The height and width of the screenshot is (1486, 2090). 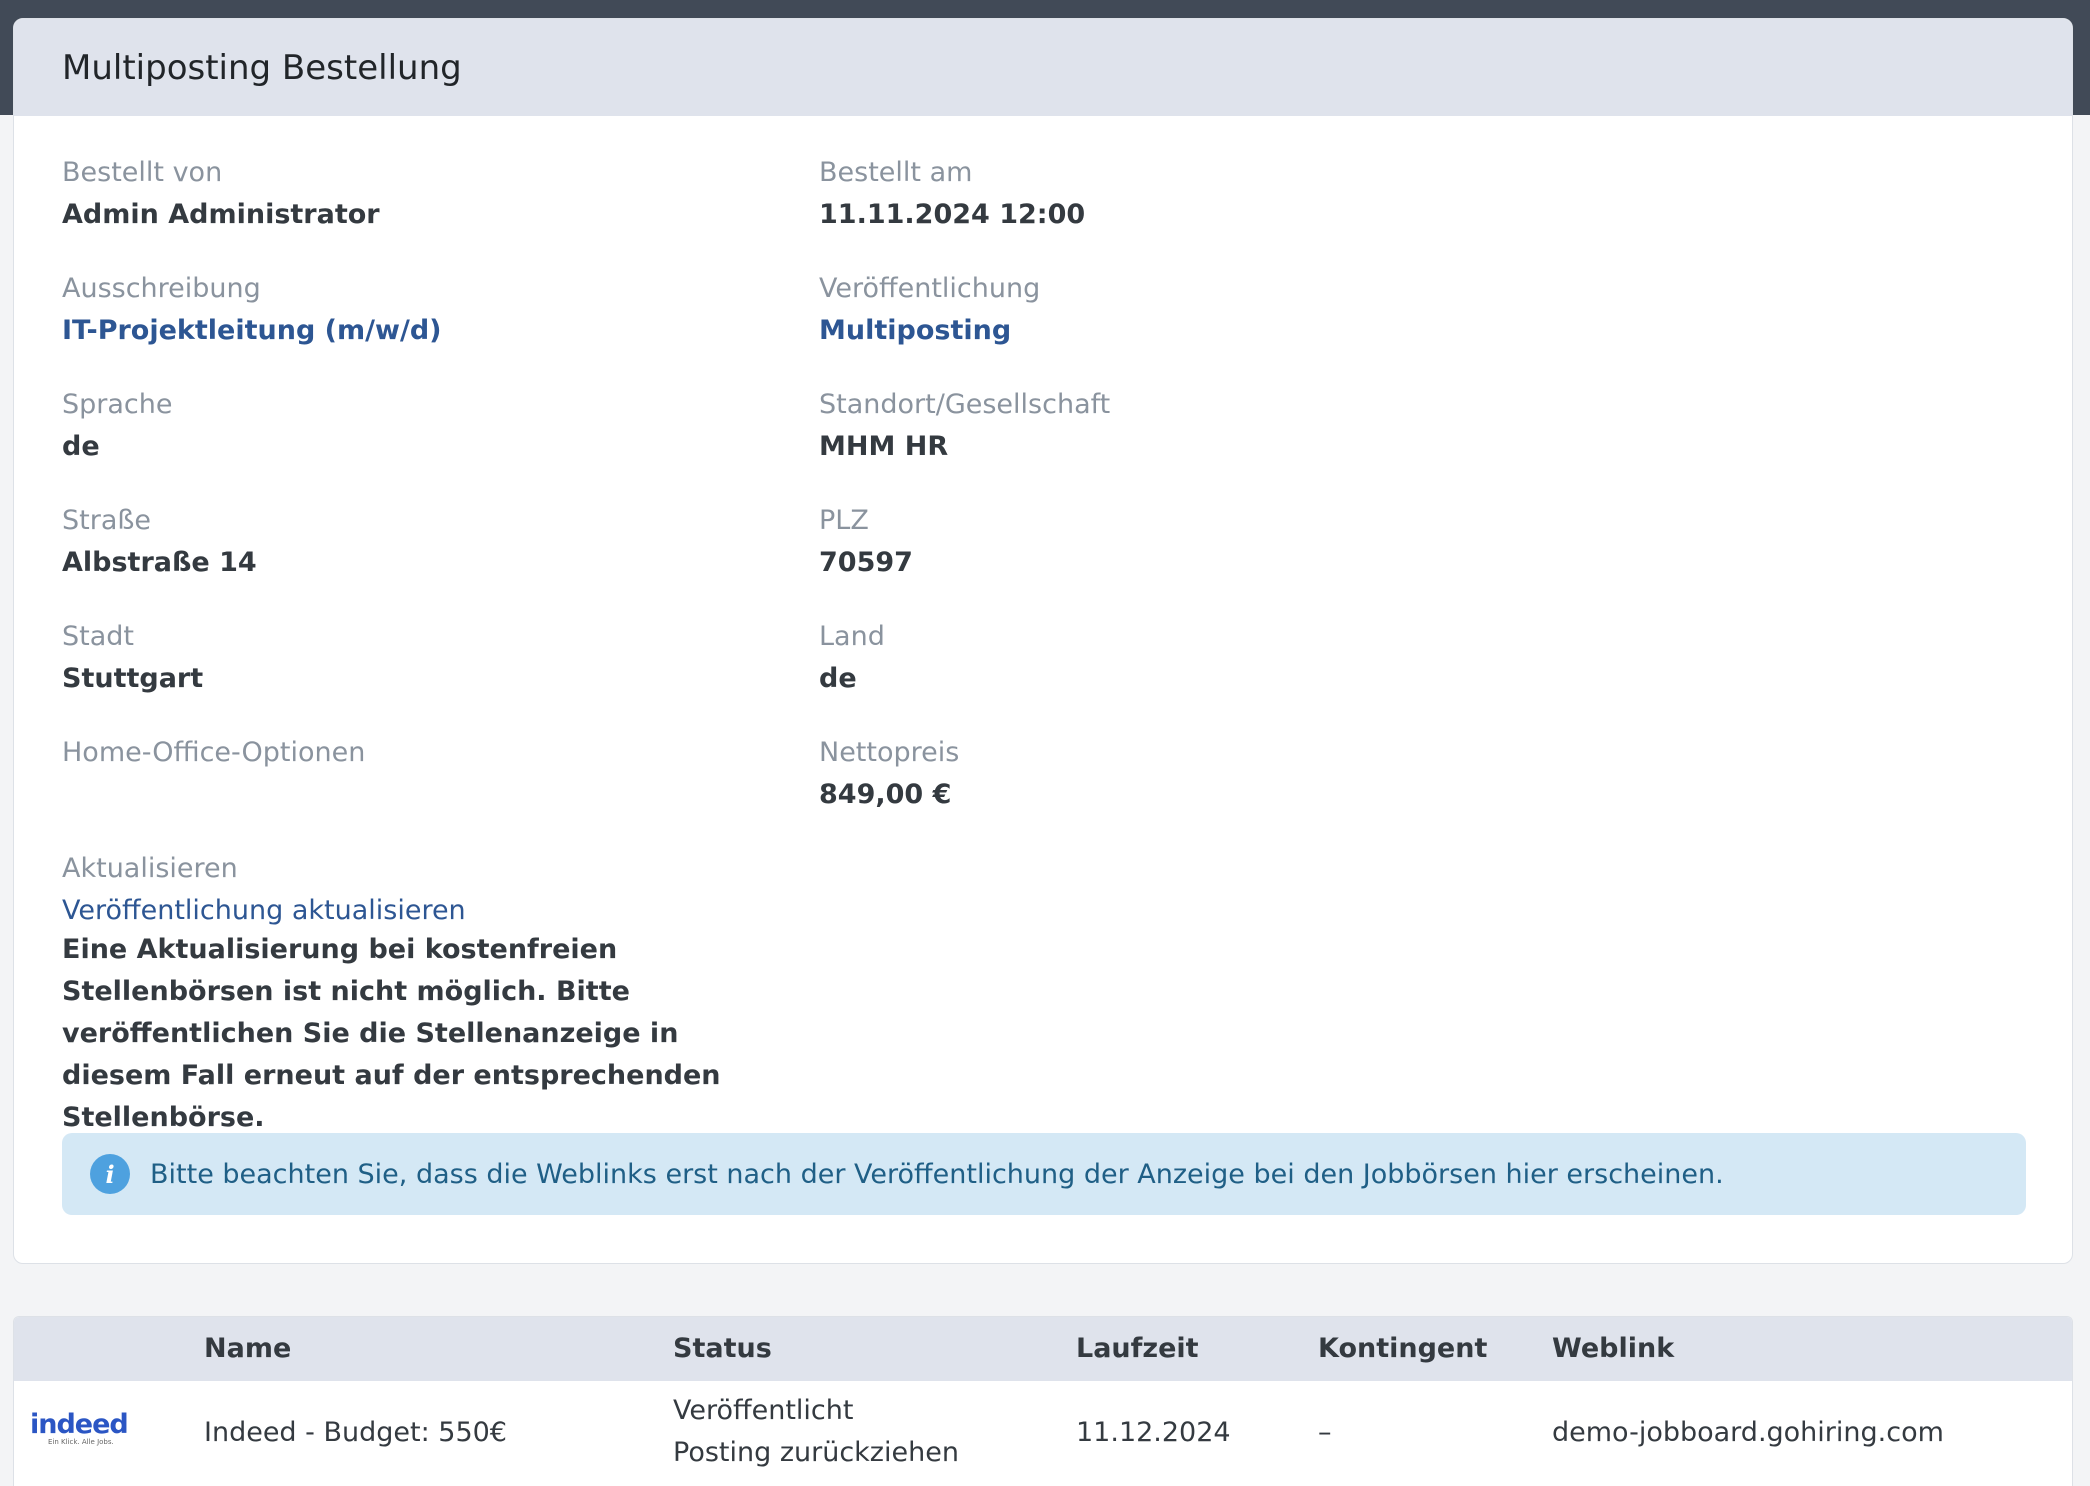 What do you see at coordinates (952, 214) in the screenshot?
I see `field-value: 11.11.2024 12:00` at bounding box center [952, 214].